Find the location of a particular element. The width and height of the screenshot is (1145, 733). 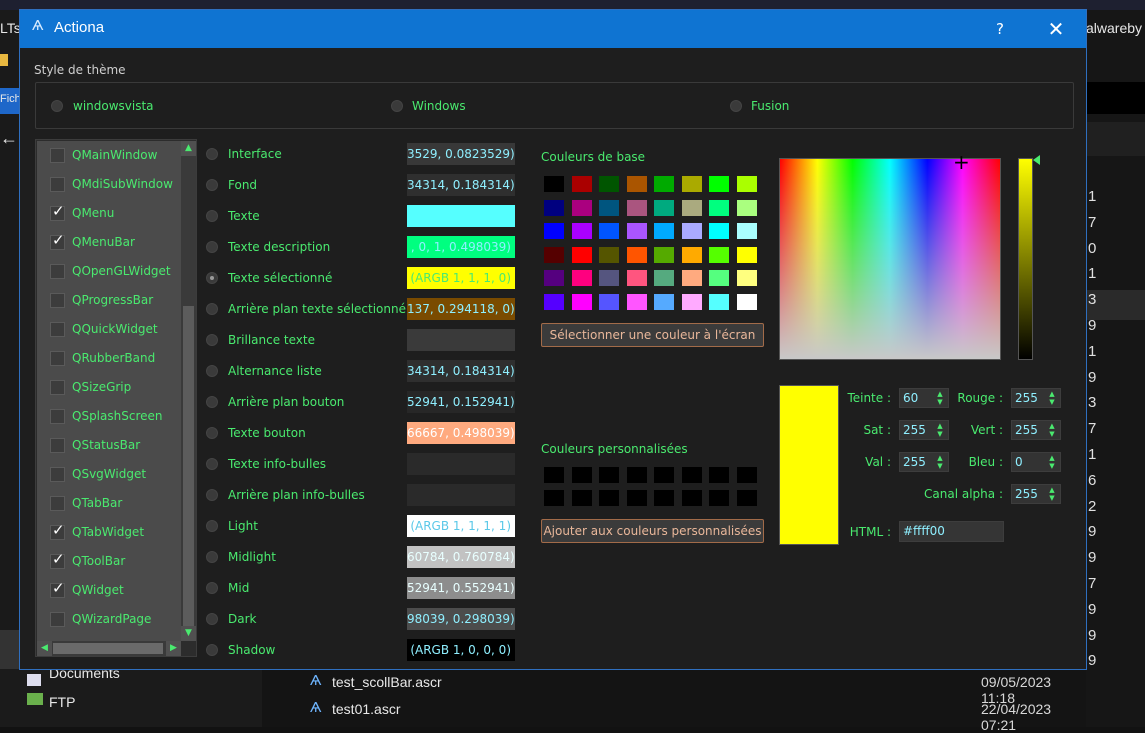

theme-radio-windowsvista is located at coordinates (57, 106).